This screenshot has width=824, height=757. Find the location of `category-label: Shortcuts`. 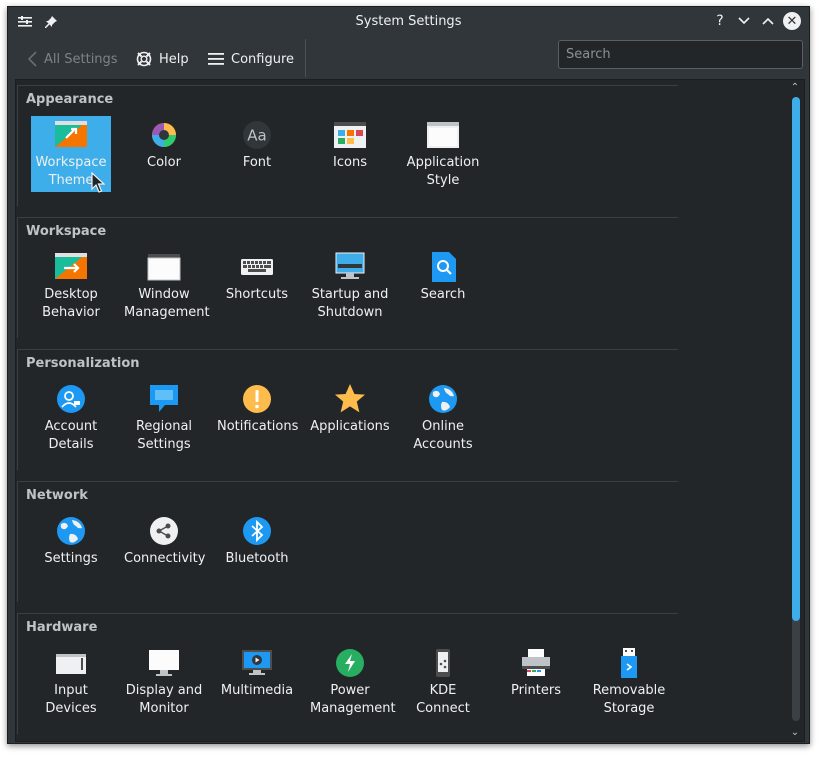

category-label: Shortcuts is located at coordinates (257, 294).